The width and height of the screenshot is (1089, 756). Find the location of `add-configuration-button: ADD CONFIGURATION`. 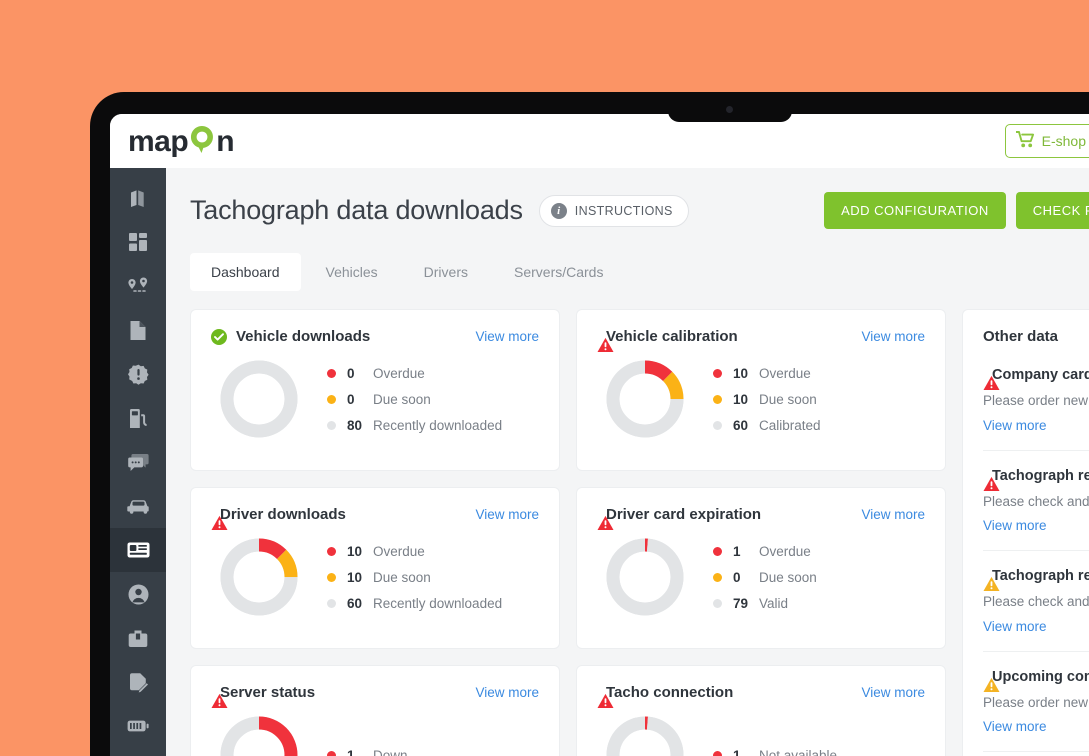

add-configuration-button: ADD CONFIGURATION is located at coordinates (915, 210).